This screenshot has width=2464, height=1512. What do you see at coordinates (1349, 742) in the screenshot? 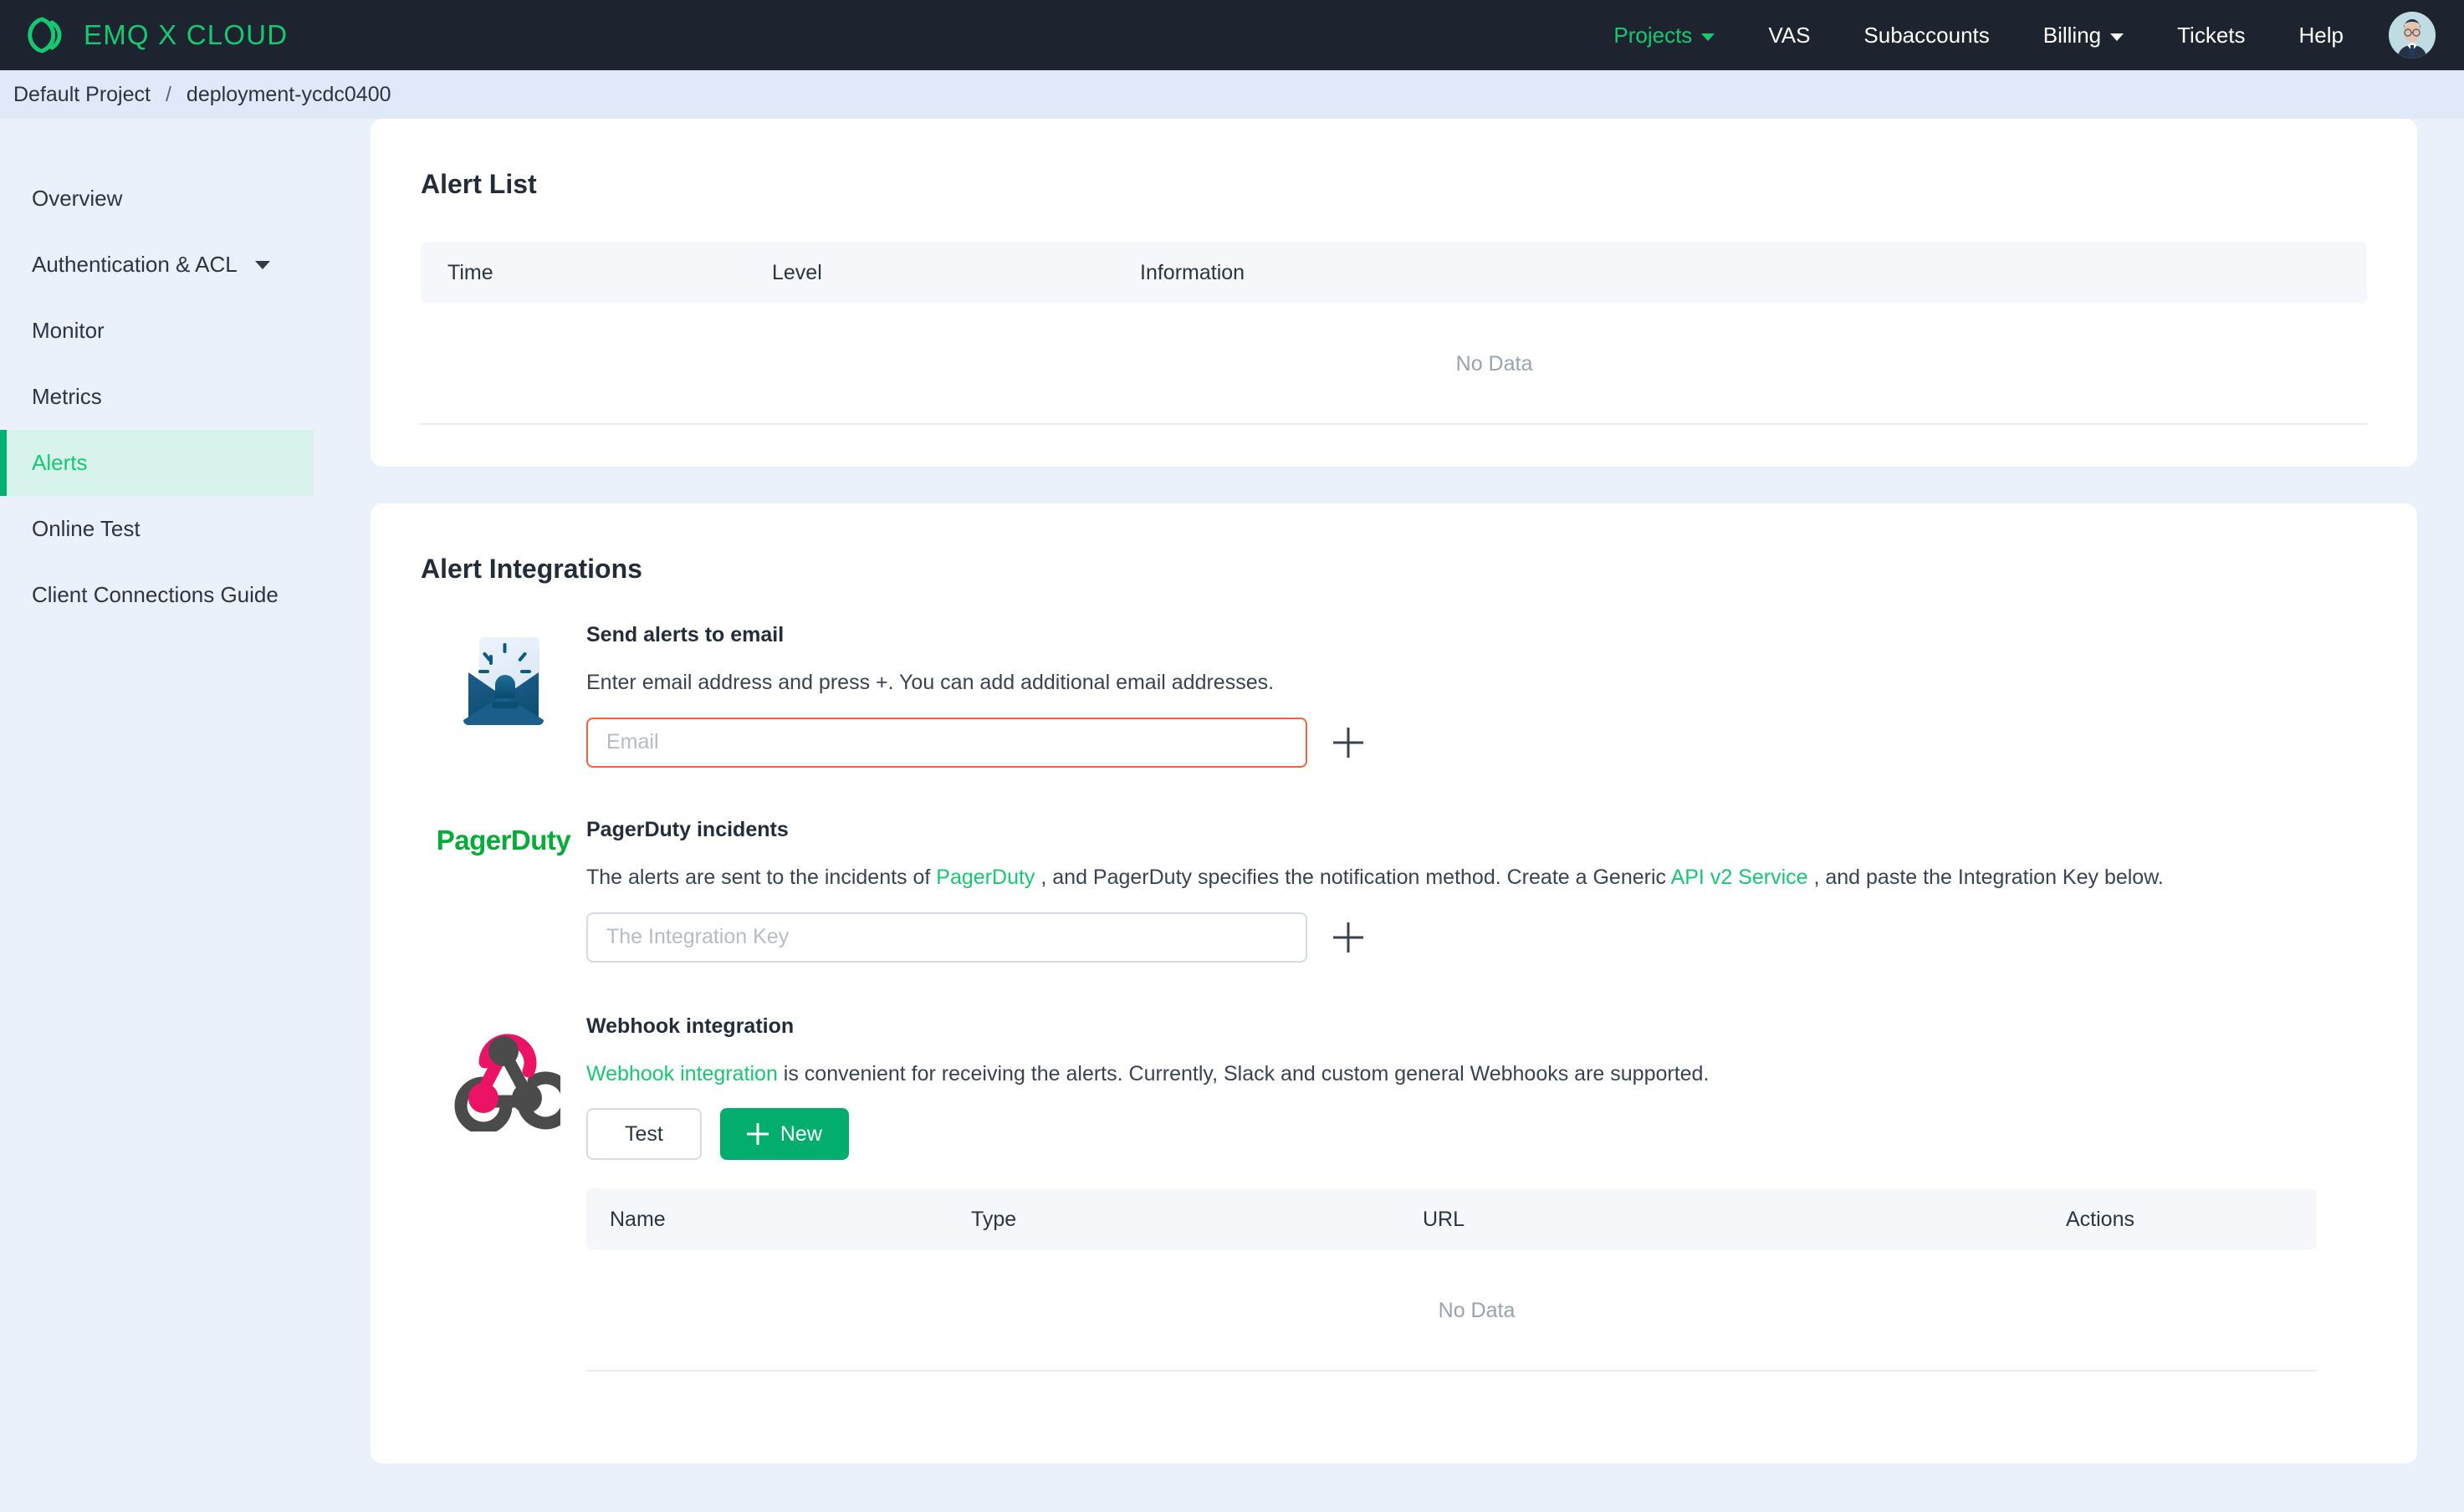
I see `add-email-button` at bounding box center [1349, 742].